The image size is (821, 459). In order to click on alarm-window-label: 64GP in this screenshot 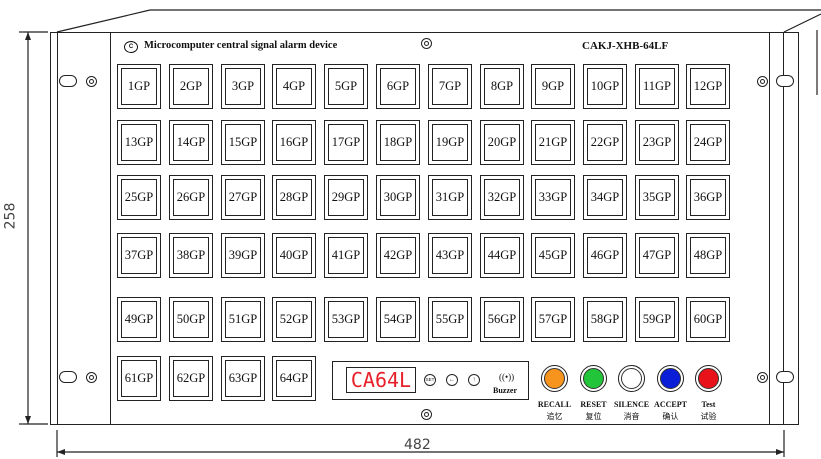, I will do `click(294, 378)`.